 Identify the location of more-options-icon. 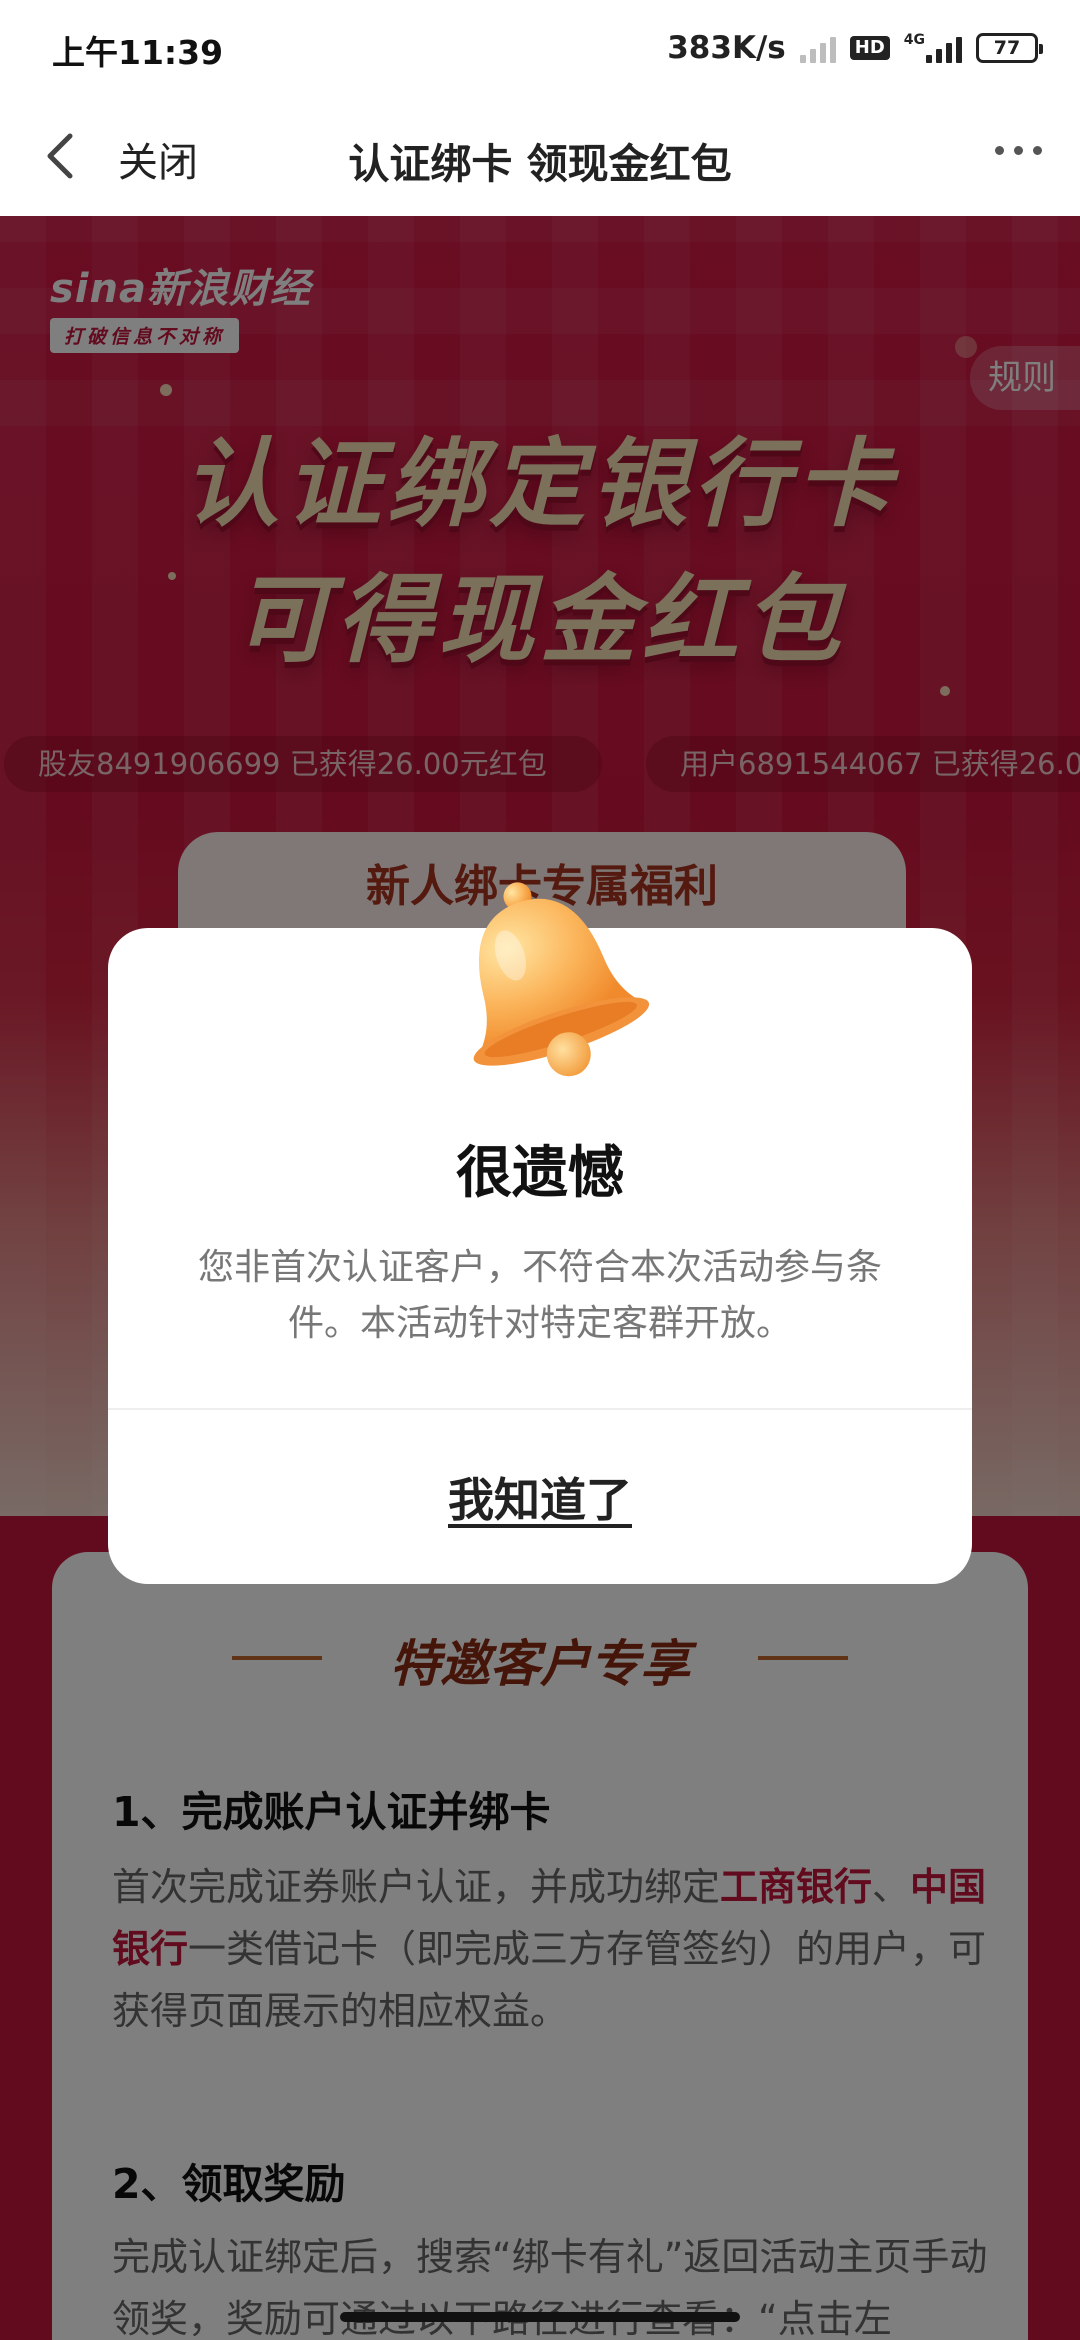
(1018, 150).